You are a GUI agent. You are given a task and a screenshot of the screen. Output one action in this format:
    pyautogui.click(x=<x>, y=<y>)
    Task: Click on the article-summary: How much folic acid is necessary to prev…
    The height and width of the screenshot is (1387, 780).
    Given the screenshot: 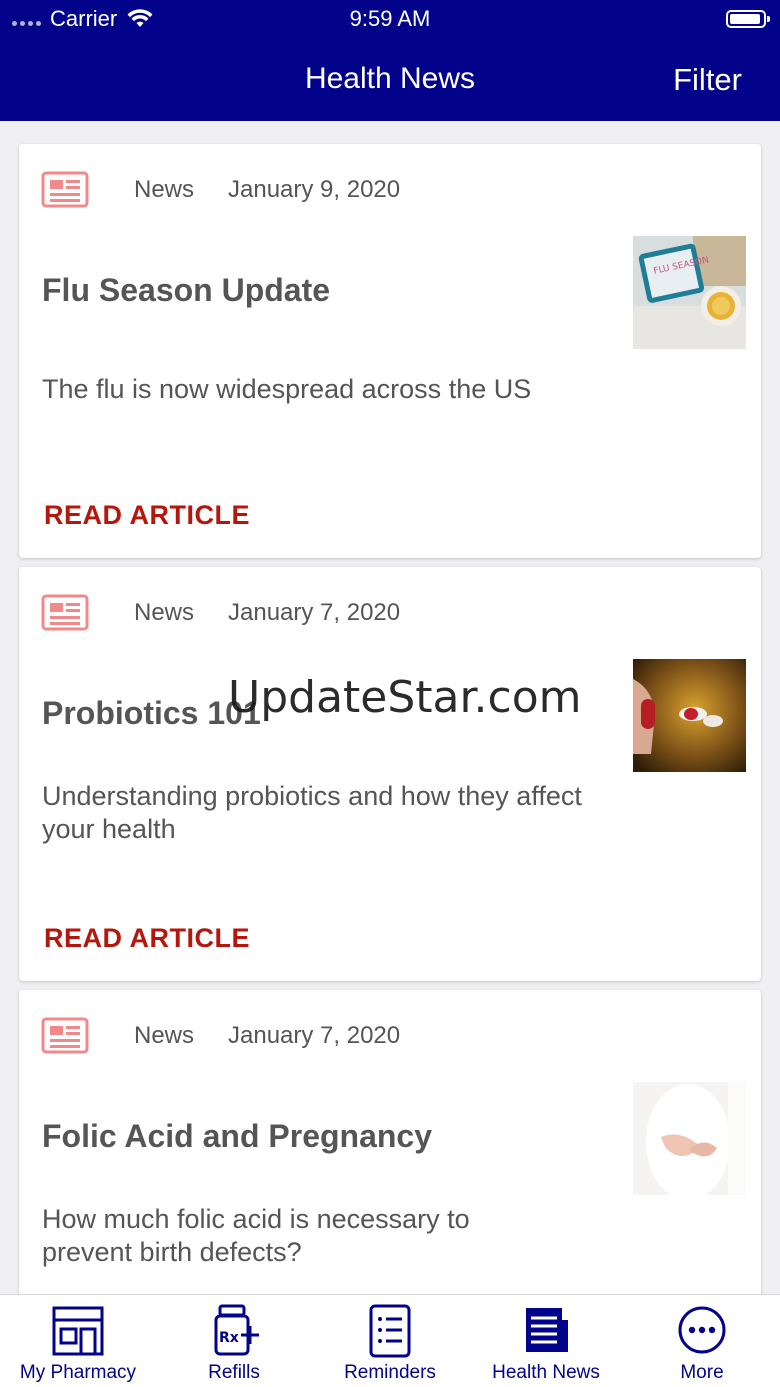 What is the action you would take?
    pyautogui.click(x=256, y=1235)
    